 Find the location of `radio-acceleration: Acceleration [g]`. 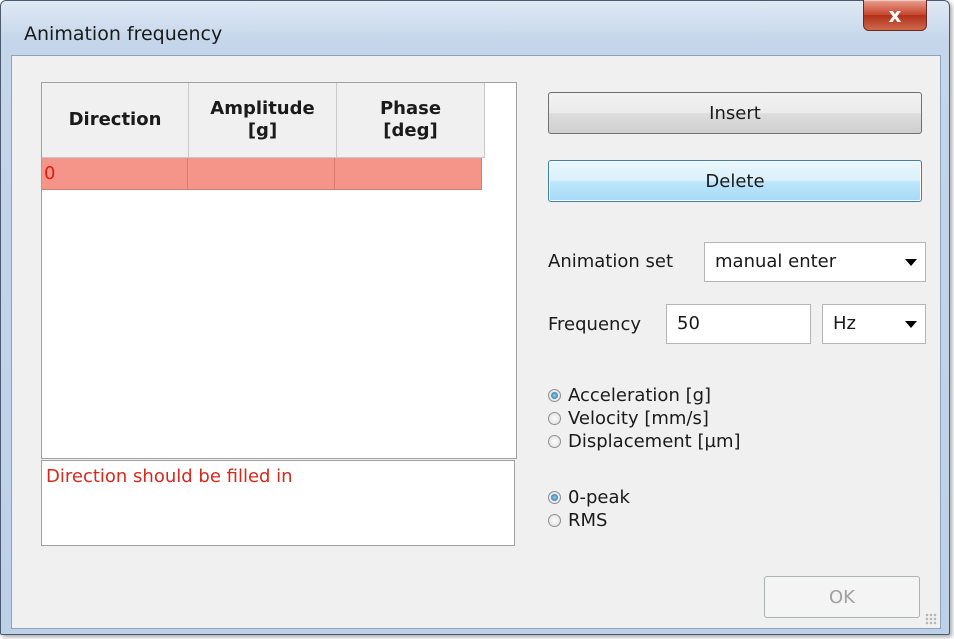

radio-acceleration: Acceleration [g] is located at coordinates (629, 395).